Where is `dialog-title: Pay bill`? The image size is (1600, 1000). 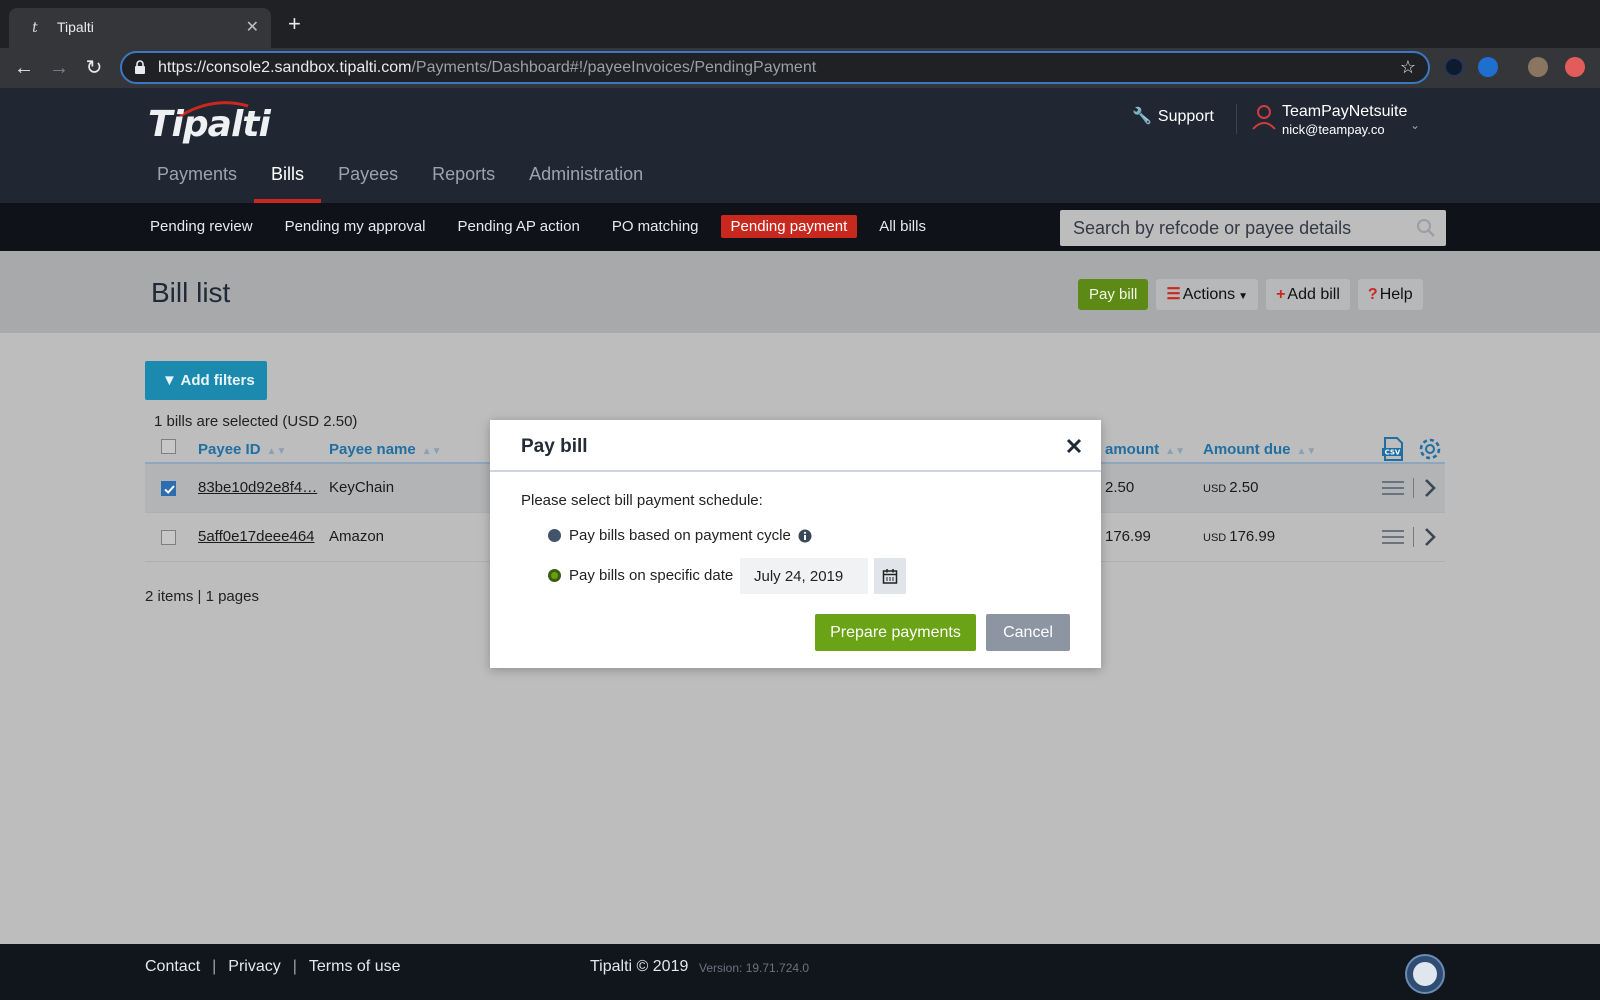 dialog-title: Pay bill is located at coordinates (554, 446).